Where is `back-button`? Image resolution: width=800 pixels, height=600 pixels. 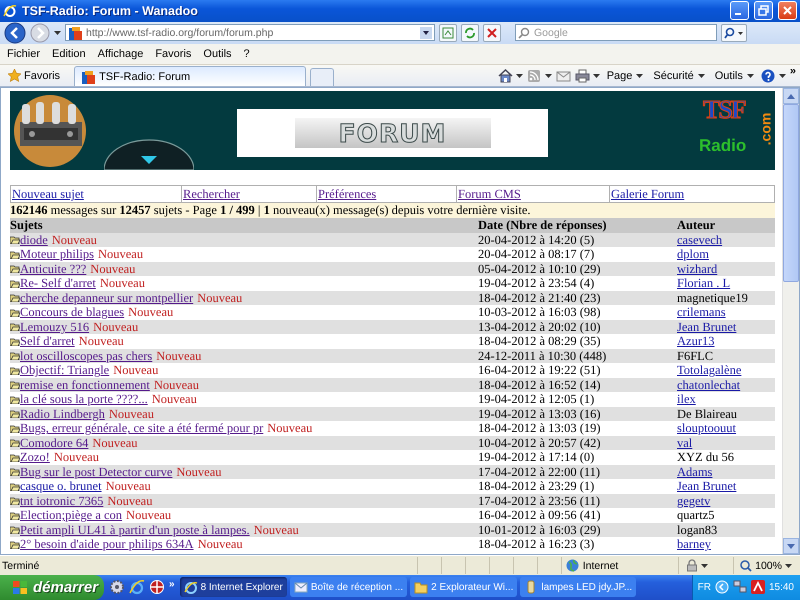
back-button is located at coordinates (15, 33).